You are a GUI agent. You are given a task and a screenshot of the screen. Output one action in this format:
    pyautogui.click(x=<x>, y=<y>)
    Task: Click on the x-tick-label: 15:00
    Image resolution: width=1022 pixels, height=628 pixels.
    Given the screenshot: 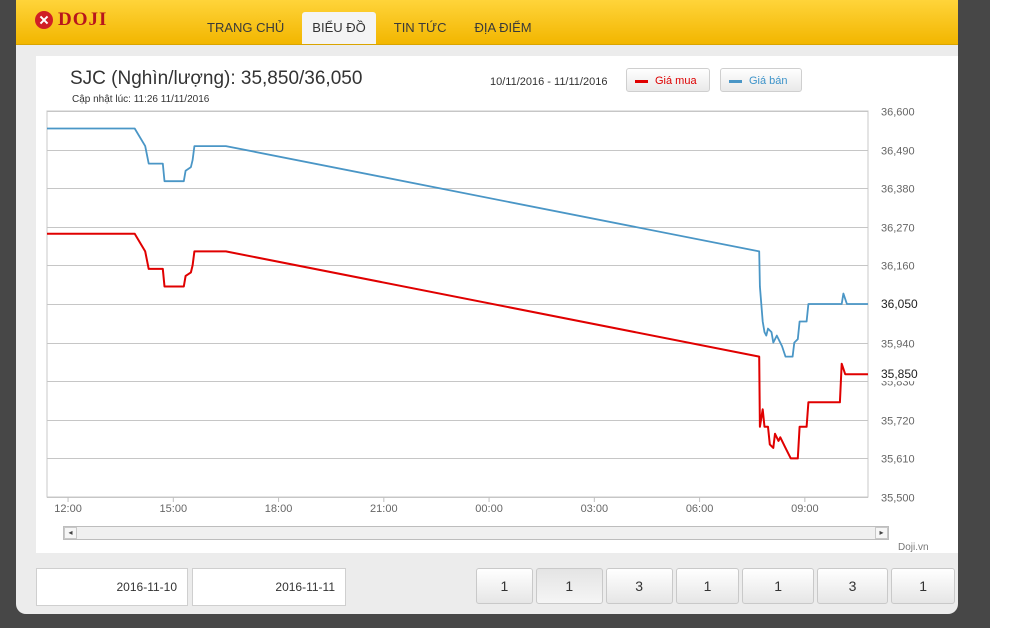 What is the action you would take?
    pyautogui.click(x=174, y=509)
    